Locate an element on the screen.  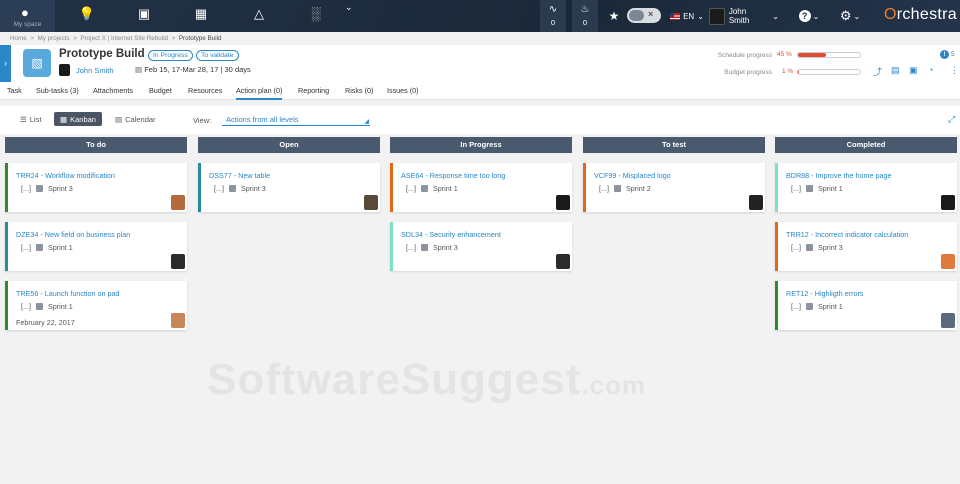
kanban-card: VCF99 - Misplaced logo [...] Sprint 2 is located at coordinates (674, 187).